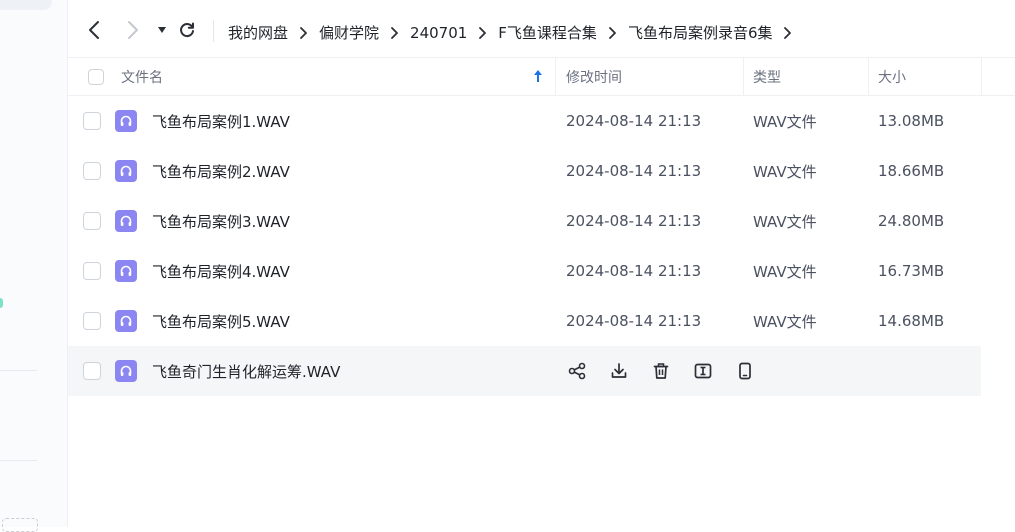  I want to click on column-header-size: 大小, so click(892, 76).